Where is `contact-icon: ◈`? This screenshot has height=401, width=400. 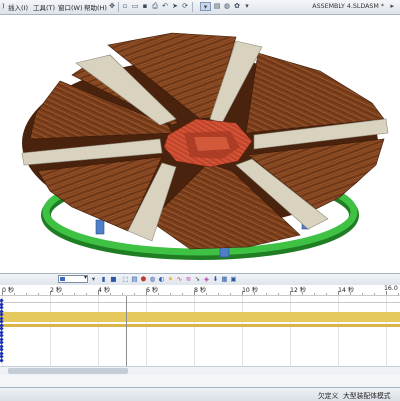 contact-icon: ◈ is located at coordinates (206, 279).